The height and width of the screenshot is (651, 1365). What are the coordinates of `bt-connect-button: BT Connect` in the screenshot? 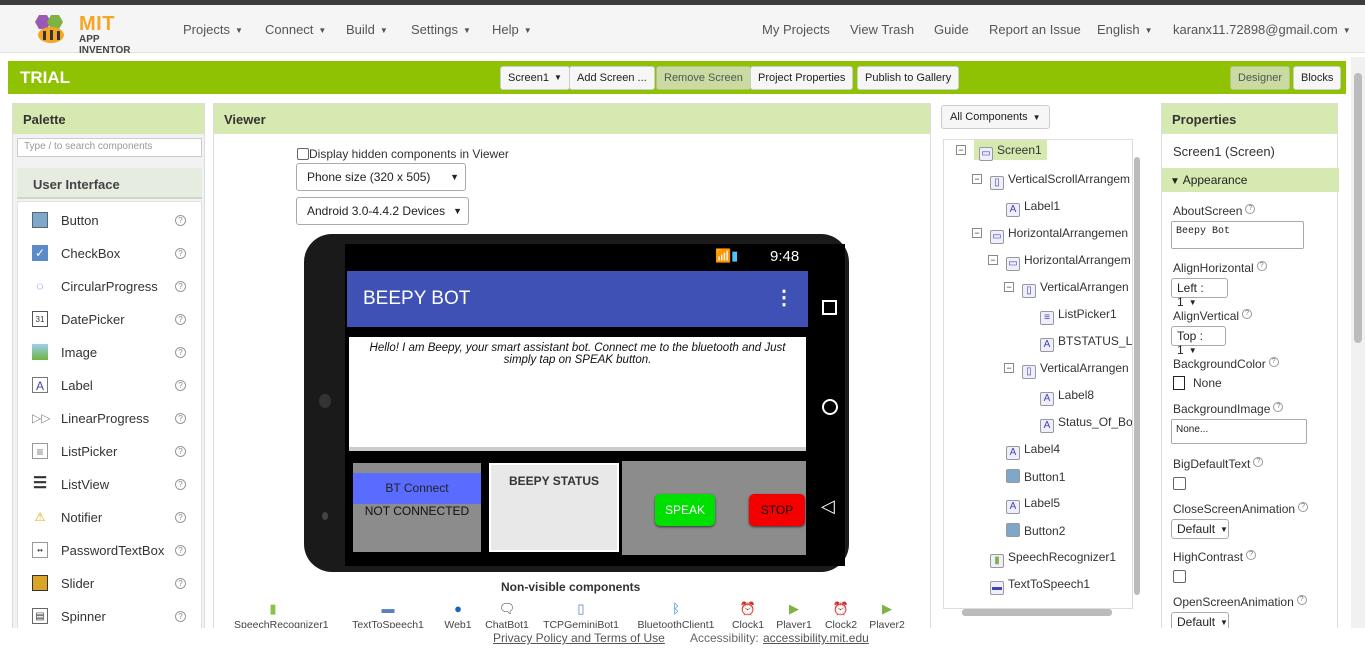 It's located at (417, 488).